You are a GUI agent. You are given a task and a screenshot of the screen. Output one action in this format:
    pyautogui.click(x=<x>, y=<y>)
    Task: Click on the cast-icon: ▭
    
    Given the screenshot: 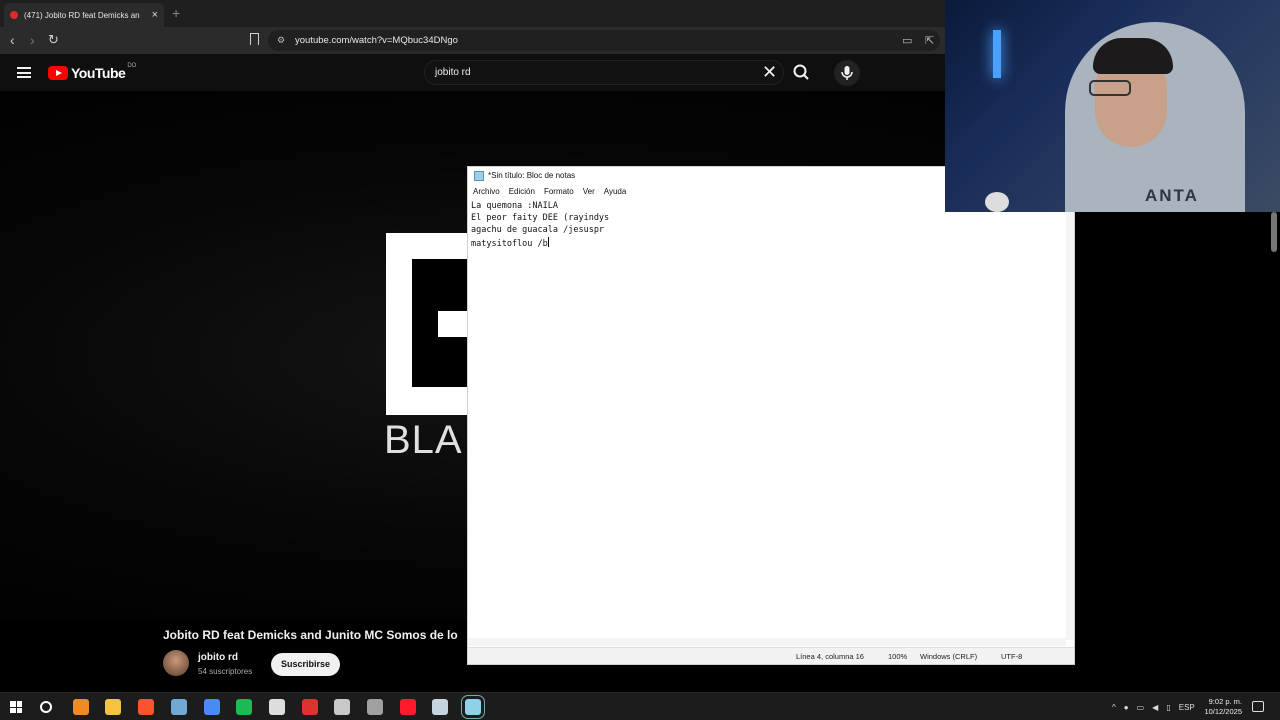 What is the action you would take?
    pyautogui.click(x=907, y=40)
    